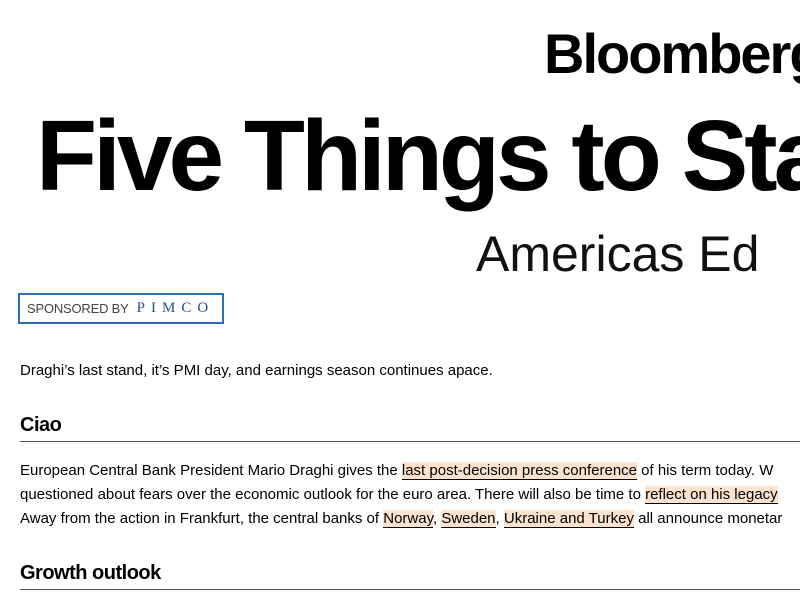  I want to click on pimco-logo: PIMCO, so click(175, 308).